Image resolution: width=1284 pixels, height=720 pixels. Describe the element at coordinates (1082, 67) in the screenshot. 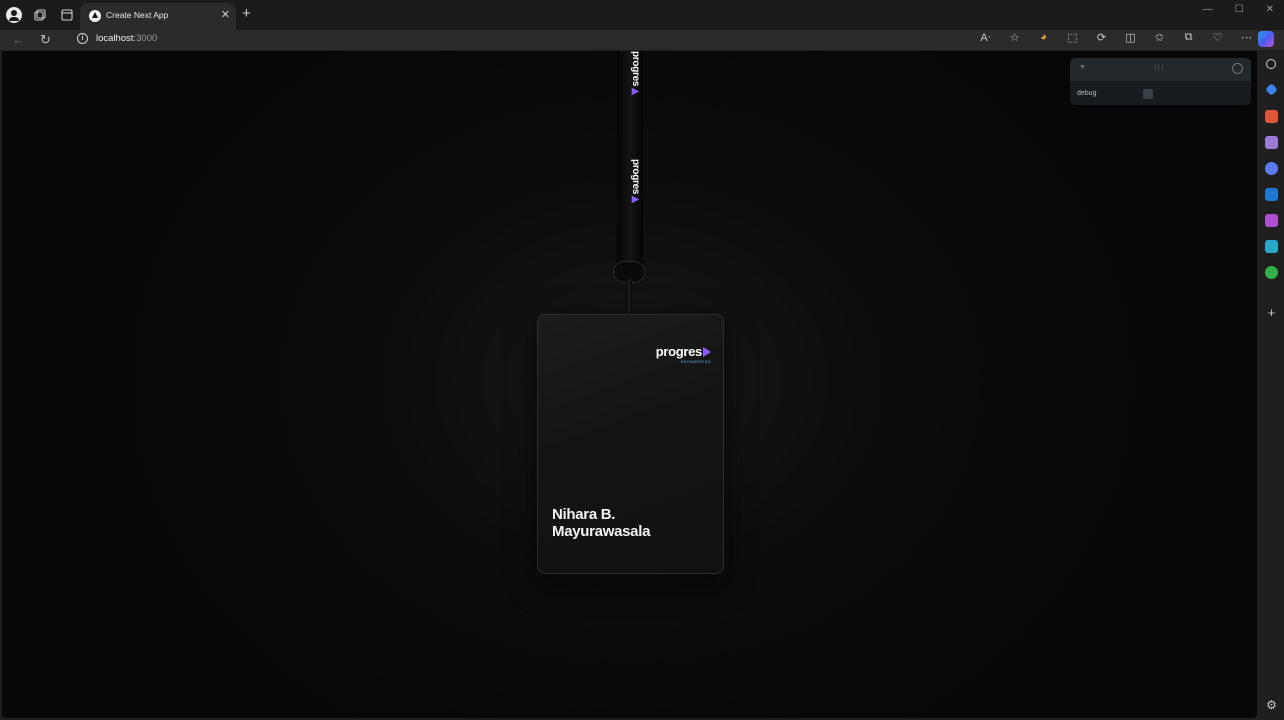

I see `collapse-chevron-icon: ▼` at that location.